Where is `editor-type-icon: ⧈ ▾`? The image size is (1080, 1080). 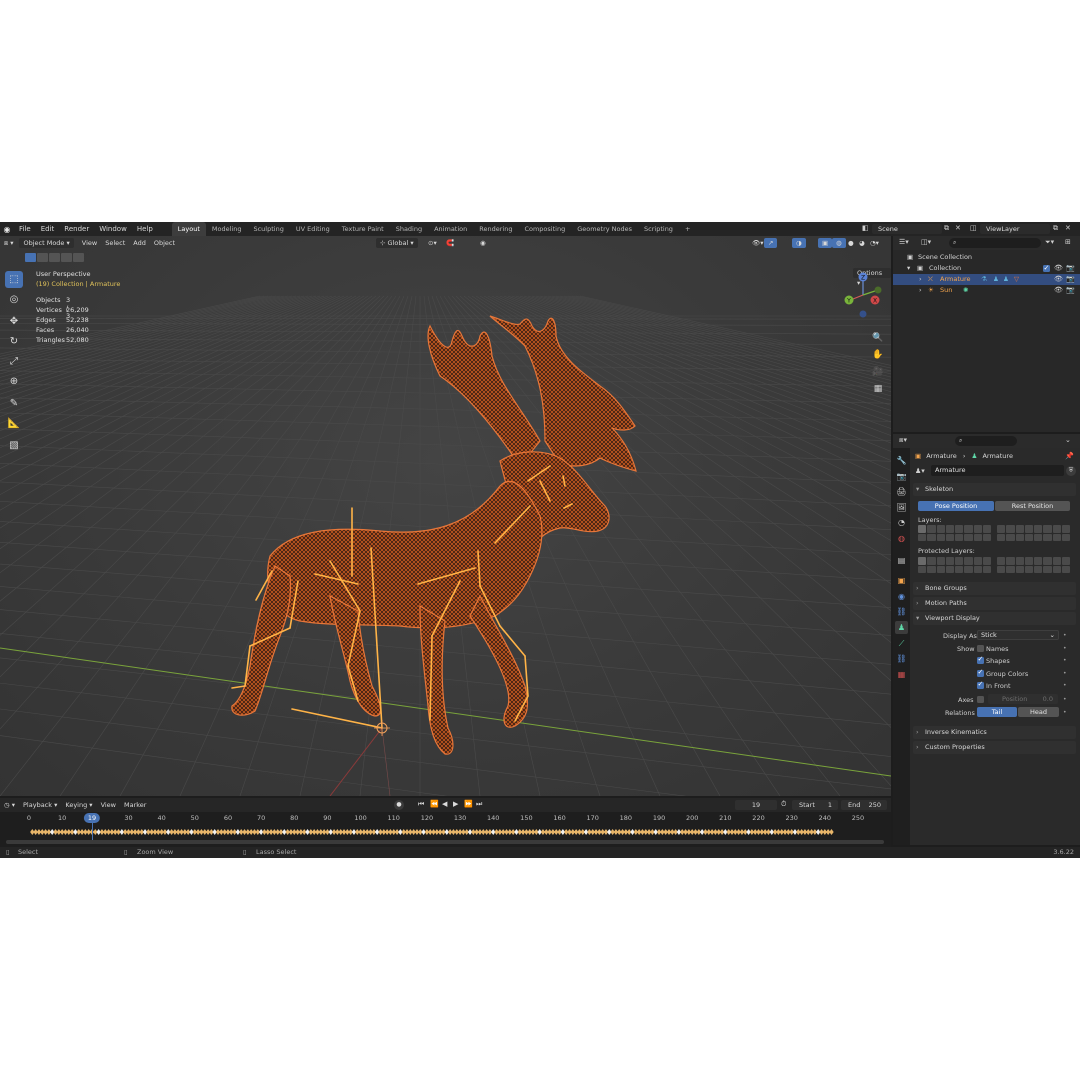 editor-type-icon: ⧈ ▾ is located at coordinates (8, 243).